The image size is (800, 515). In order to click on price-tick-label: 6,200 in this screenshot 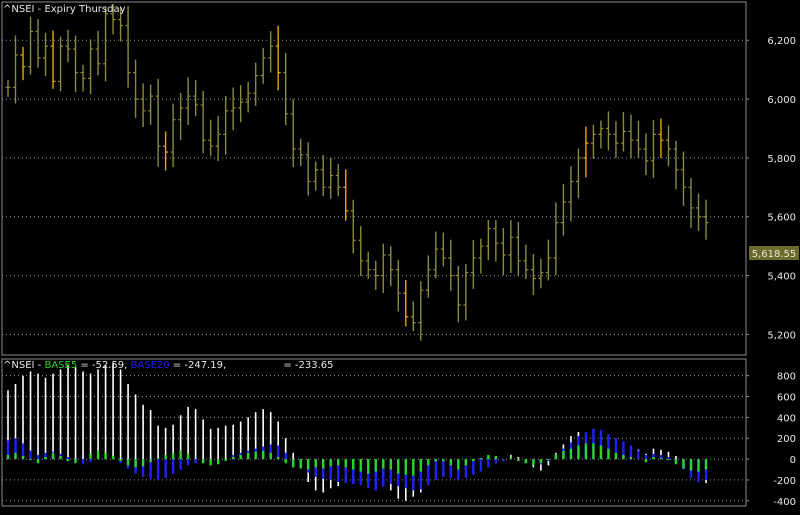, I will do `click(781, 41)`.